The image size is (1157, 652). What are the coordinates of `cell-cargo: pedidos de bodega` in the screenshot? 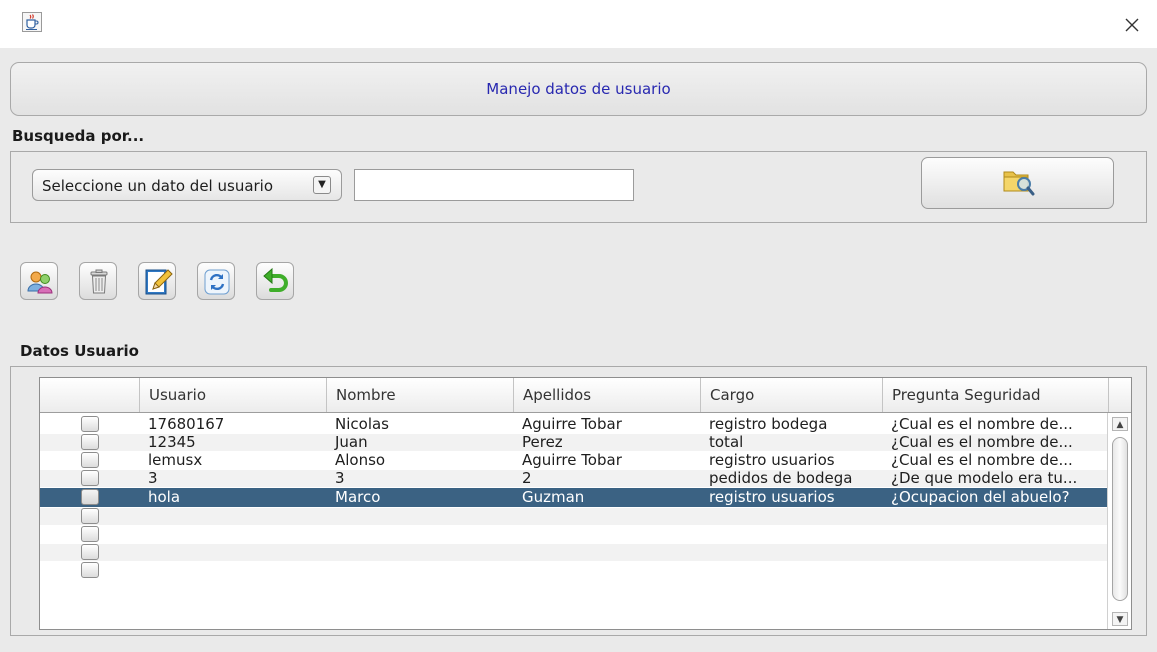 It's located at (781, 478).